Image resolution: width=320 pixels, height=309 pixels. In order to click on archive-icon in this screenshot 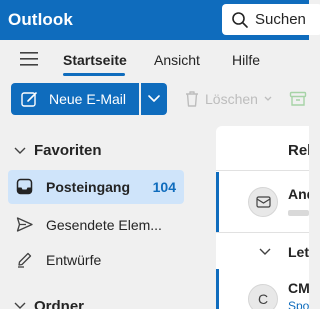, I will do `click(298, 99)`.